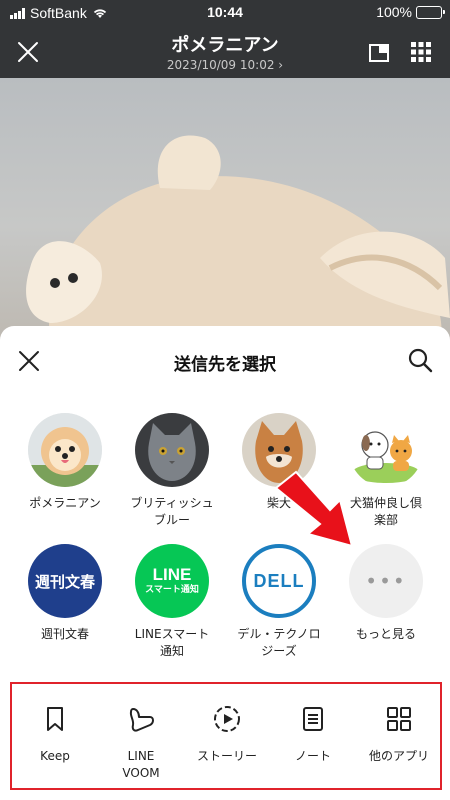  What do you see at coordinates (141, 764) in the screenshot?
I see `app-label: LINE VOOM` at bounding box center [141, 764].